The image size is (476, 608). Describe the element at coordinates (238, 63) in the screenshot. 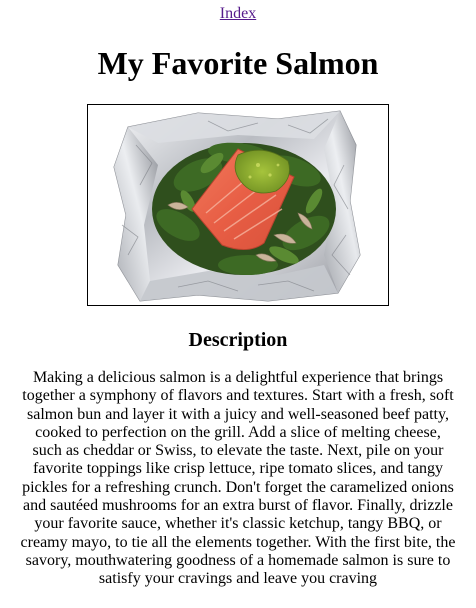

I see `page-title: My Favorite Salmon` at that location.